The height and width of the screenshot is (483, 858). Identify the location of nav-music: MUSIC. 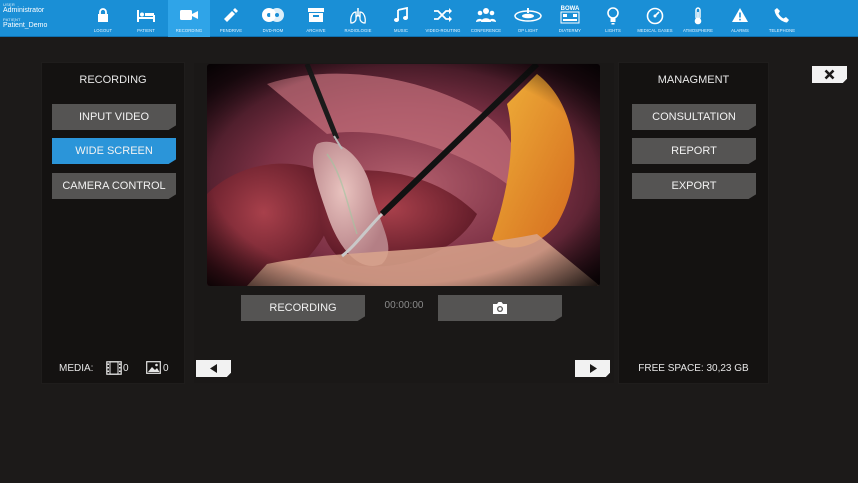
(401, 18).